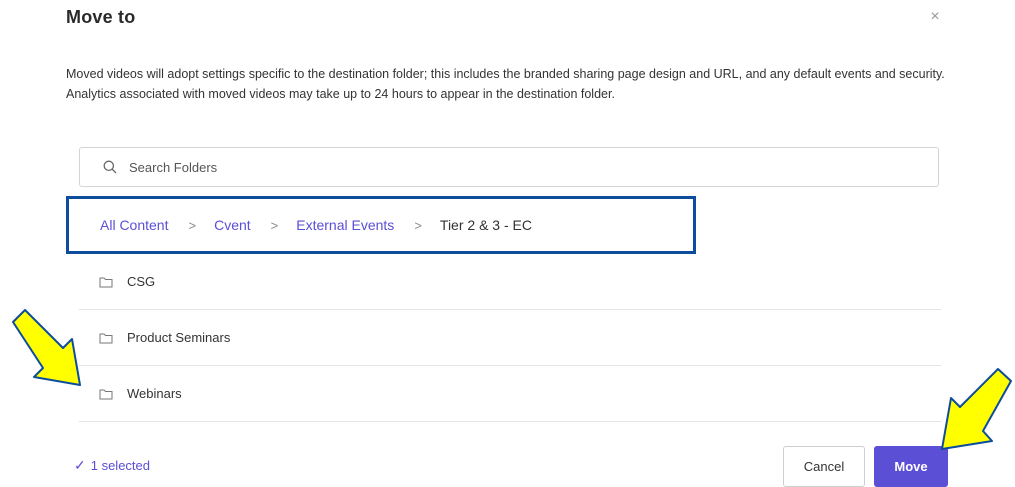  Describe the element at coordinates (46, 347) in the screenshot. I see `annotation-arrow-left` at that location.